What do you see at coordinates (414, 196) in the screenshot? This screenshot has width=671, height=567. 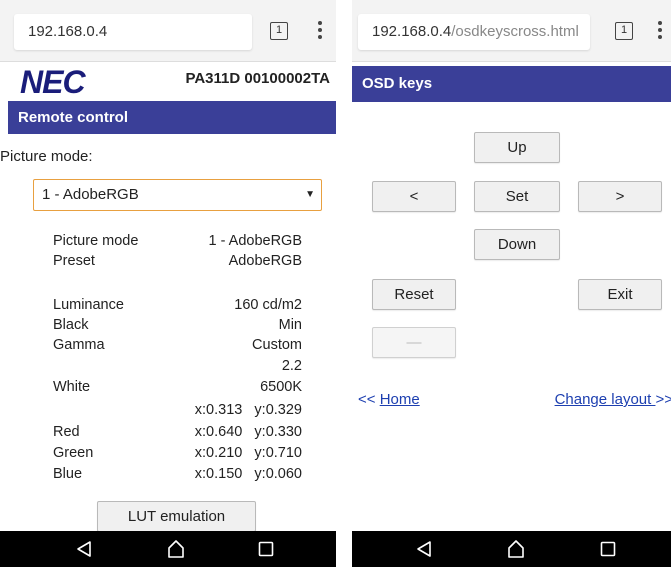 I see `osd-left-button: <` at bounding box center [414, 196].